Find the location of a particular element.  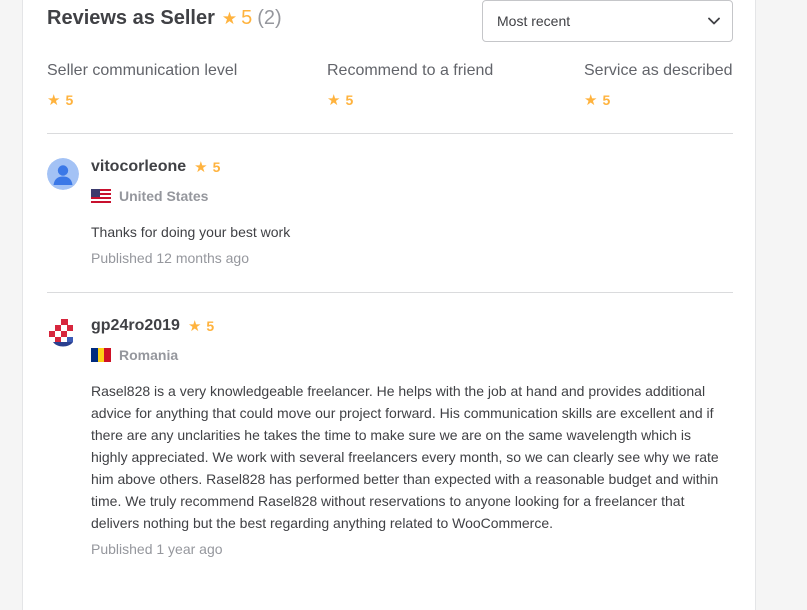

overall-rating: 5 is located at coordinates (247, 18).